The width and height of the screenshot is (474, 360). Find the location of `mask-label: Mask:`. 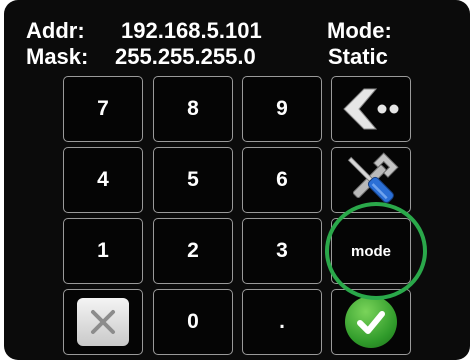

mask-label: Mask: is located at coordinates (57, 56).